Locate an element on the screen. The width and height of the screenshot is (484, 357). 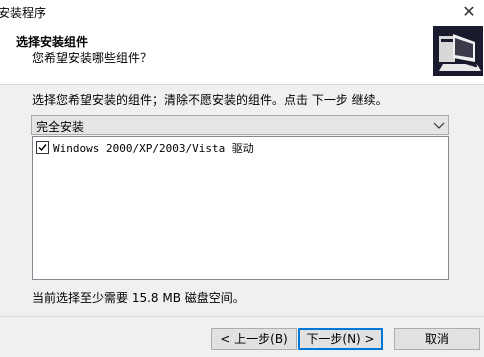
cancel-button: 取消 is located at coordinates (437, 339).